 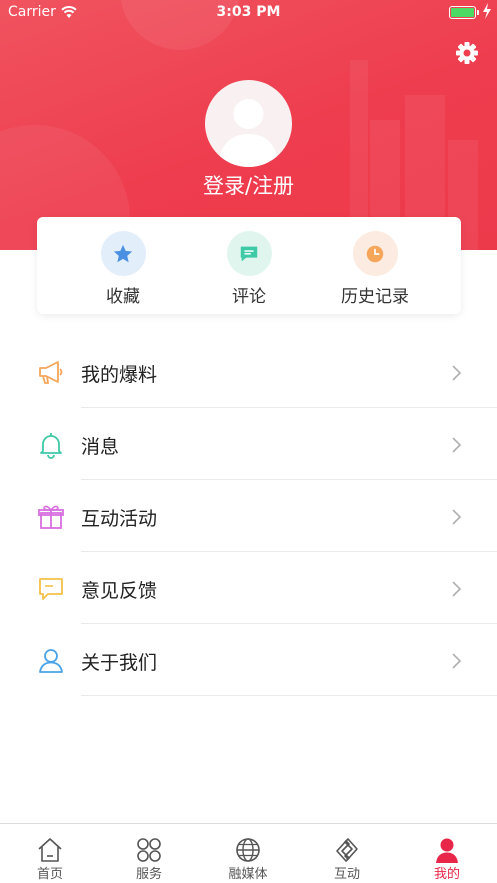 What do you see at coordinates (51, 517) in the screenshot?
I see `gift-icon` at bounding box center [51, 517].